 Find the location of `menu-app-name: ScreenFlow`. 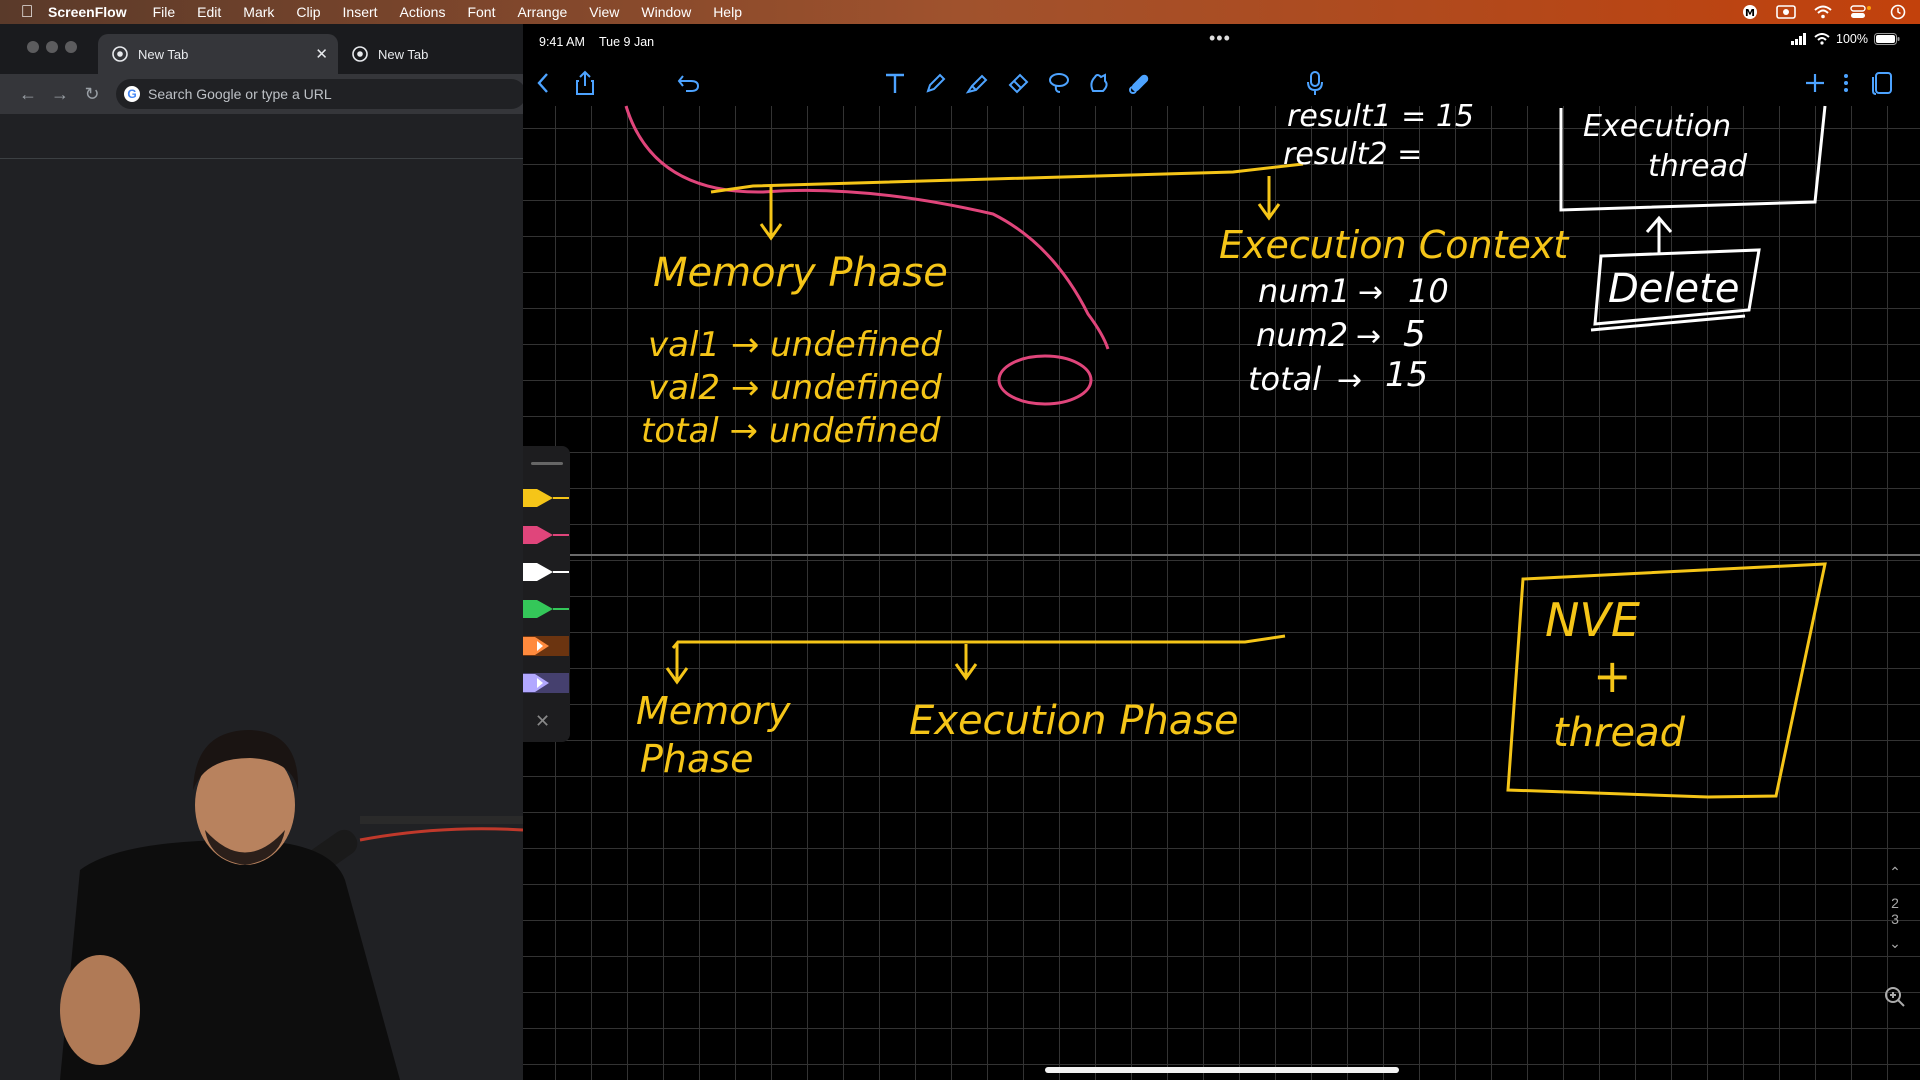

menu-app-name: ScreenFlow is located at coordinates (87, 12).